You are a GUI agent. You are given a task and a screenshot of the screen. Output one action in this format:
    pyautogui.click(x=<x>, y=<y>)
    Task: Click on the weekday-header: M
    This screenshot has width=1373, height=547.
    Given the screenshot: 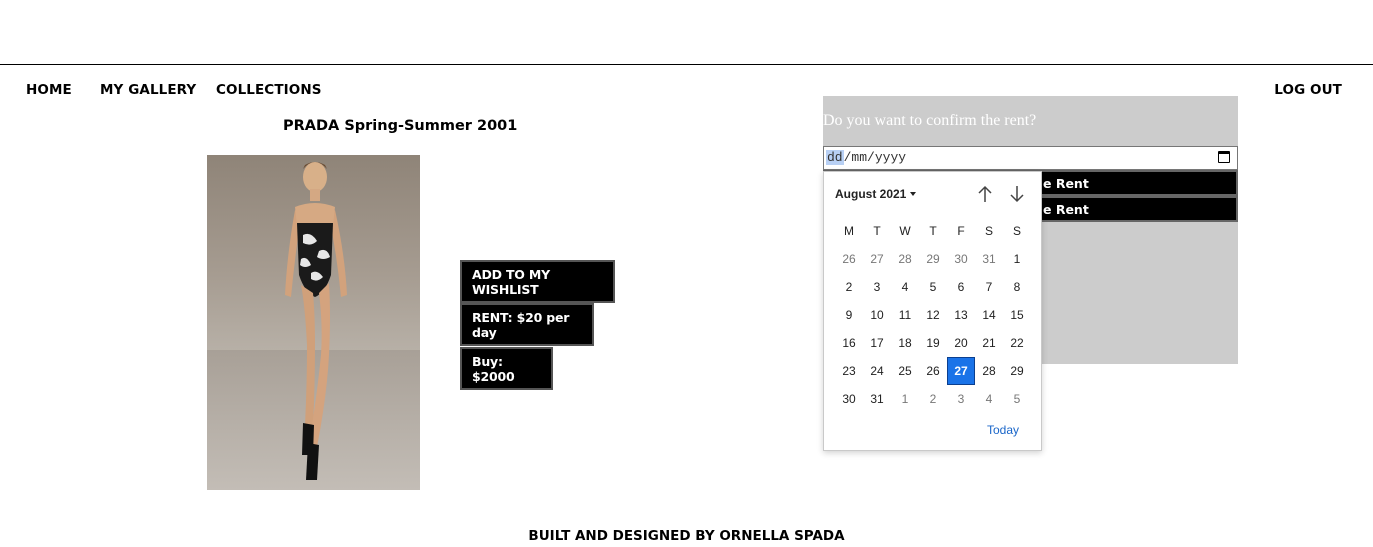 What is the action you would take?
    pyautogui.click(x=849, y=231)
    